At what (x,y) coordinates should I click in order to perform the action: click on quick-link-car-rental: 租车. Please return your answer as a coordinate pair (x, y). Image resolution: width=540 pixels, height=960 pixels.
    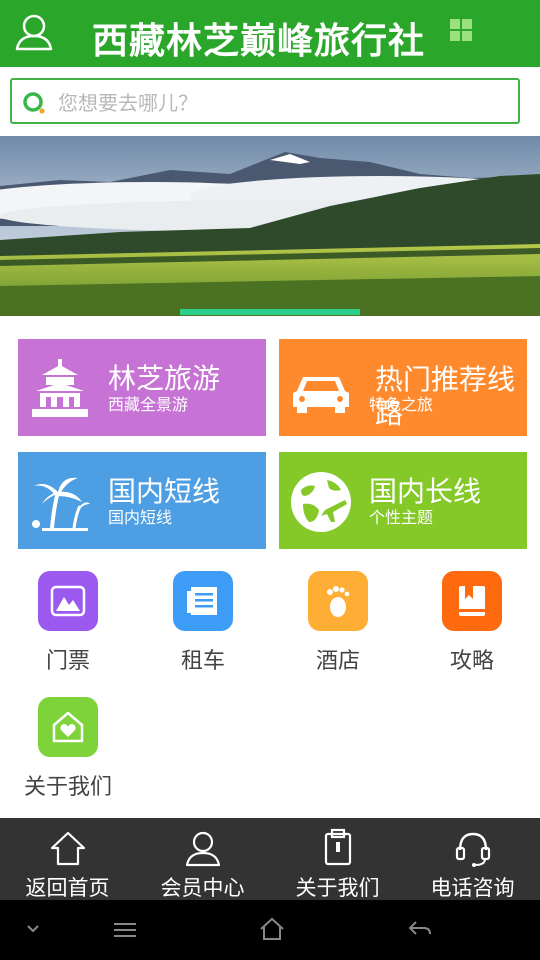
    Looking at the image, I should click on (203, 623).